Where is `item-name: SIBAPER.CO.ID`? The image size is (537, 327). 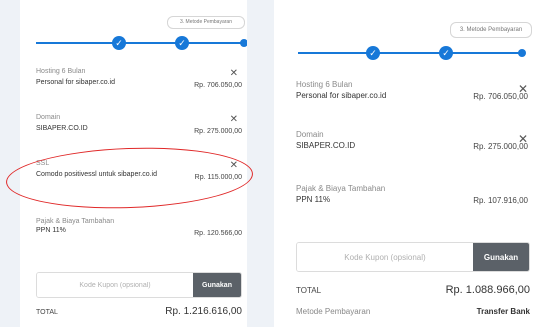 item-name: SIBAPER.CO.ID is located at coordinates (62, 128).